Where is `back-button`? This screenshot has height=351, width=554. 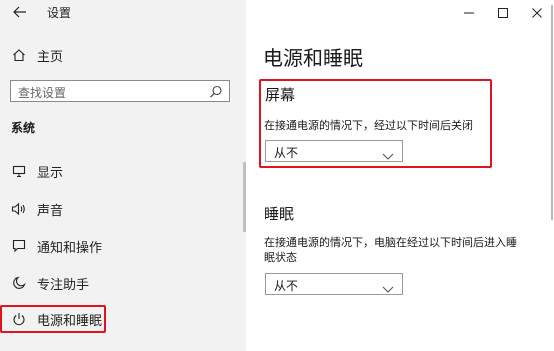
back-button is located at coordinates (20, 12).